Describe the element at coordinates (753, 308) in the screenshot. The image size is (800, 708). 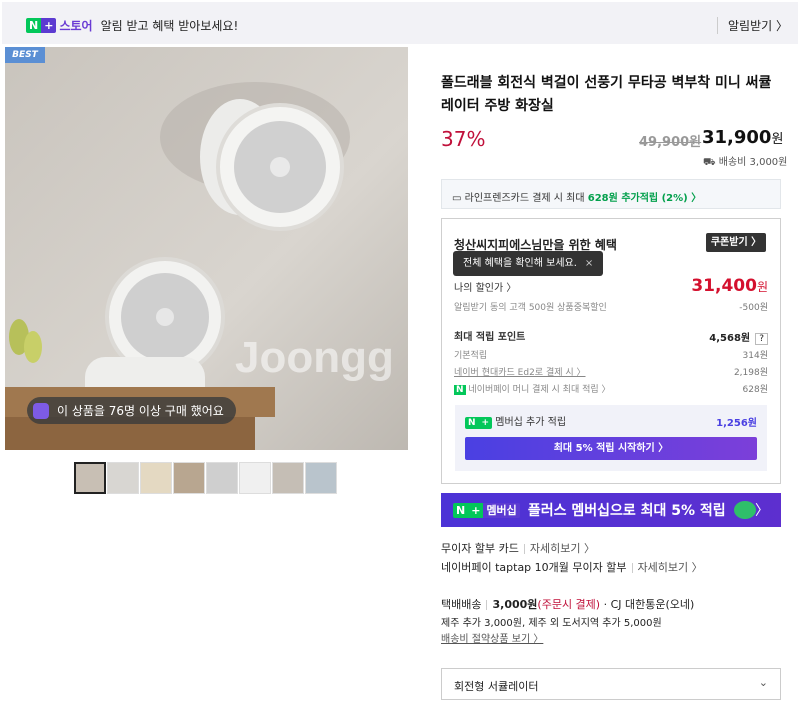
I see `alert-discount-value: -500원` at that location.